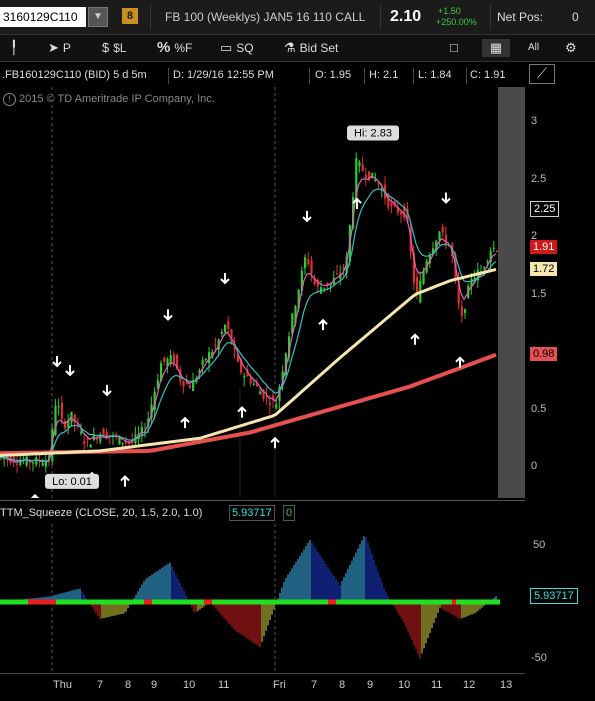 The height and width of the screenshot is (701, 595). Describe the element at coordinates (406, 16) in the screenshot. I see `last-price: 2.10` at that location.